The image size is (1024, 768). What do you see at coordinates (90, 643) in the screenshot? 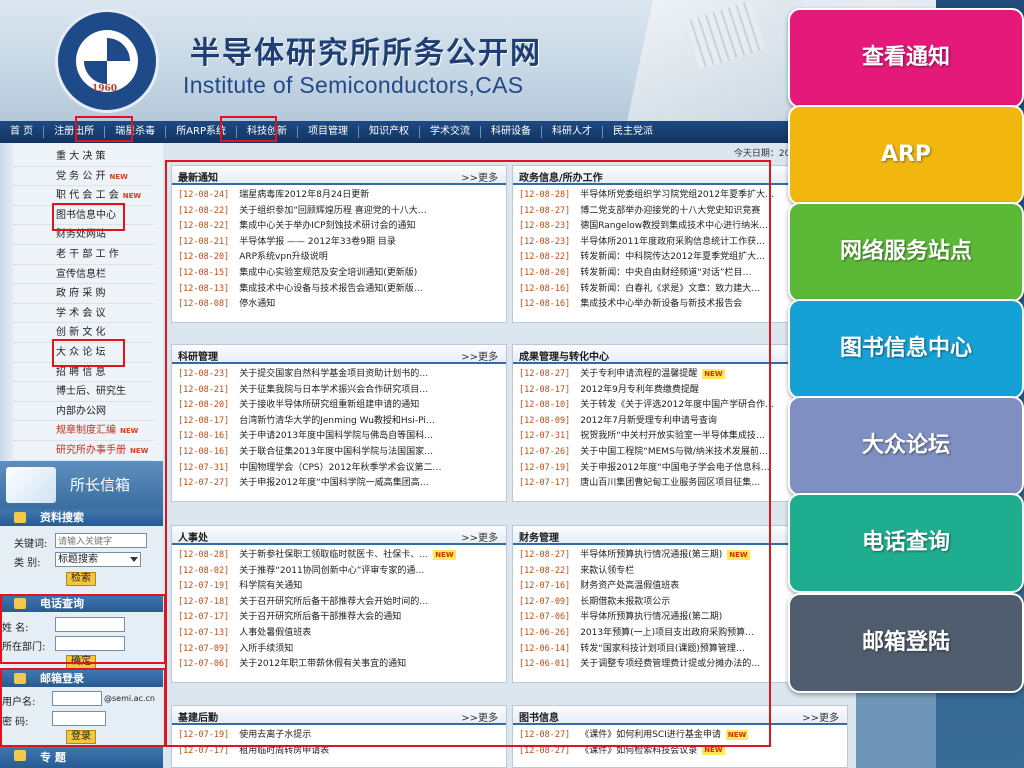
I see `department-input` at bounding box center [90, 643].